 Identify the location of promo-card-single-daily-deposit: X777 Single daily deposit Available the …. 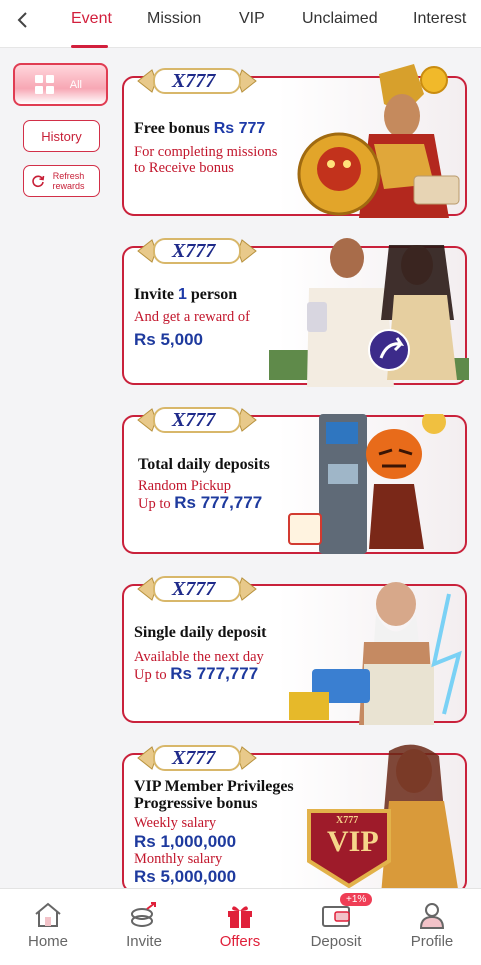
(294, 650).